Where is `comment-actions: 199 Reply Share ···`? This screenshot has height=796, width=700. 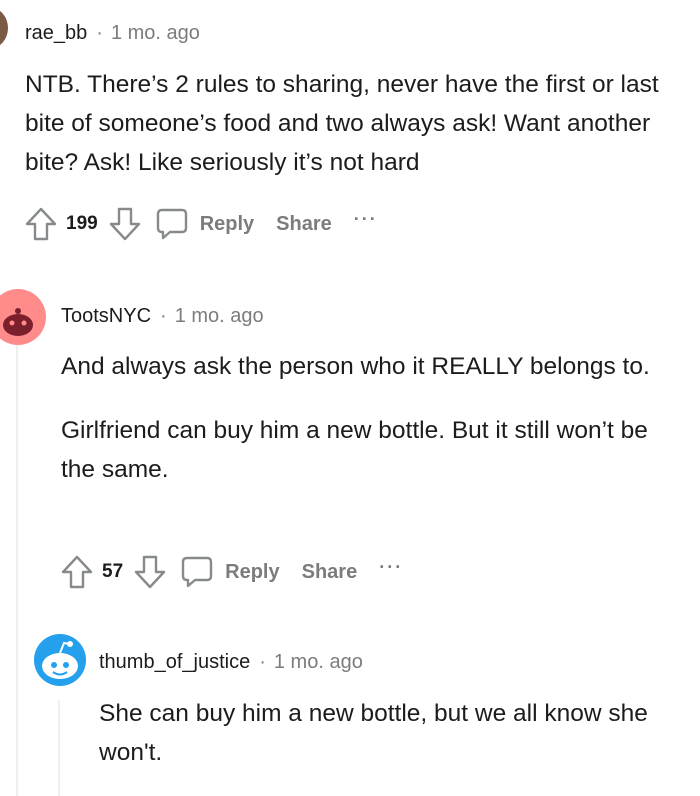 comment-actions: 199 Reply Share ··· is located at coordinates (201, 224).